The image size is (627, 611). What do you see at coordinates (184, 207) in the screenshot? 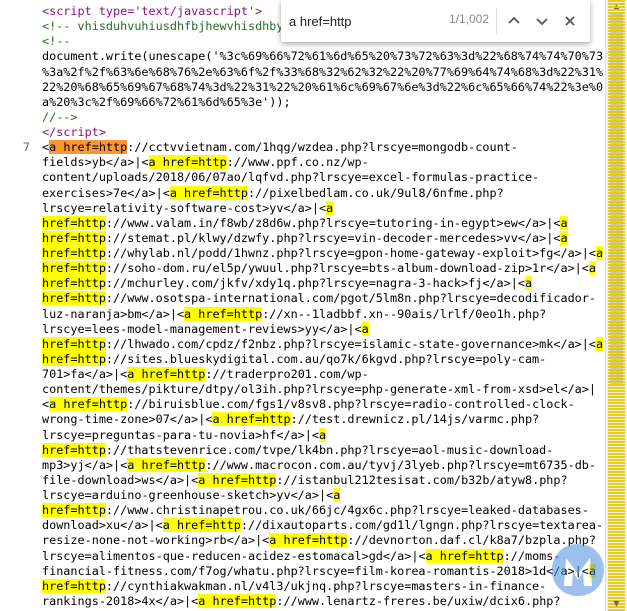
I see `source-token: lrscye=relativity-software-cost>yv</a>|<` at bounding box center [184, 207].